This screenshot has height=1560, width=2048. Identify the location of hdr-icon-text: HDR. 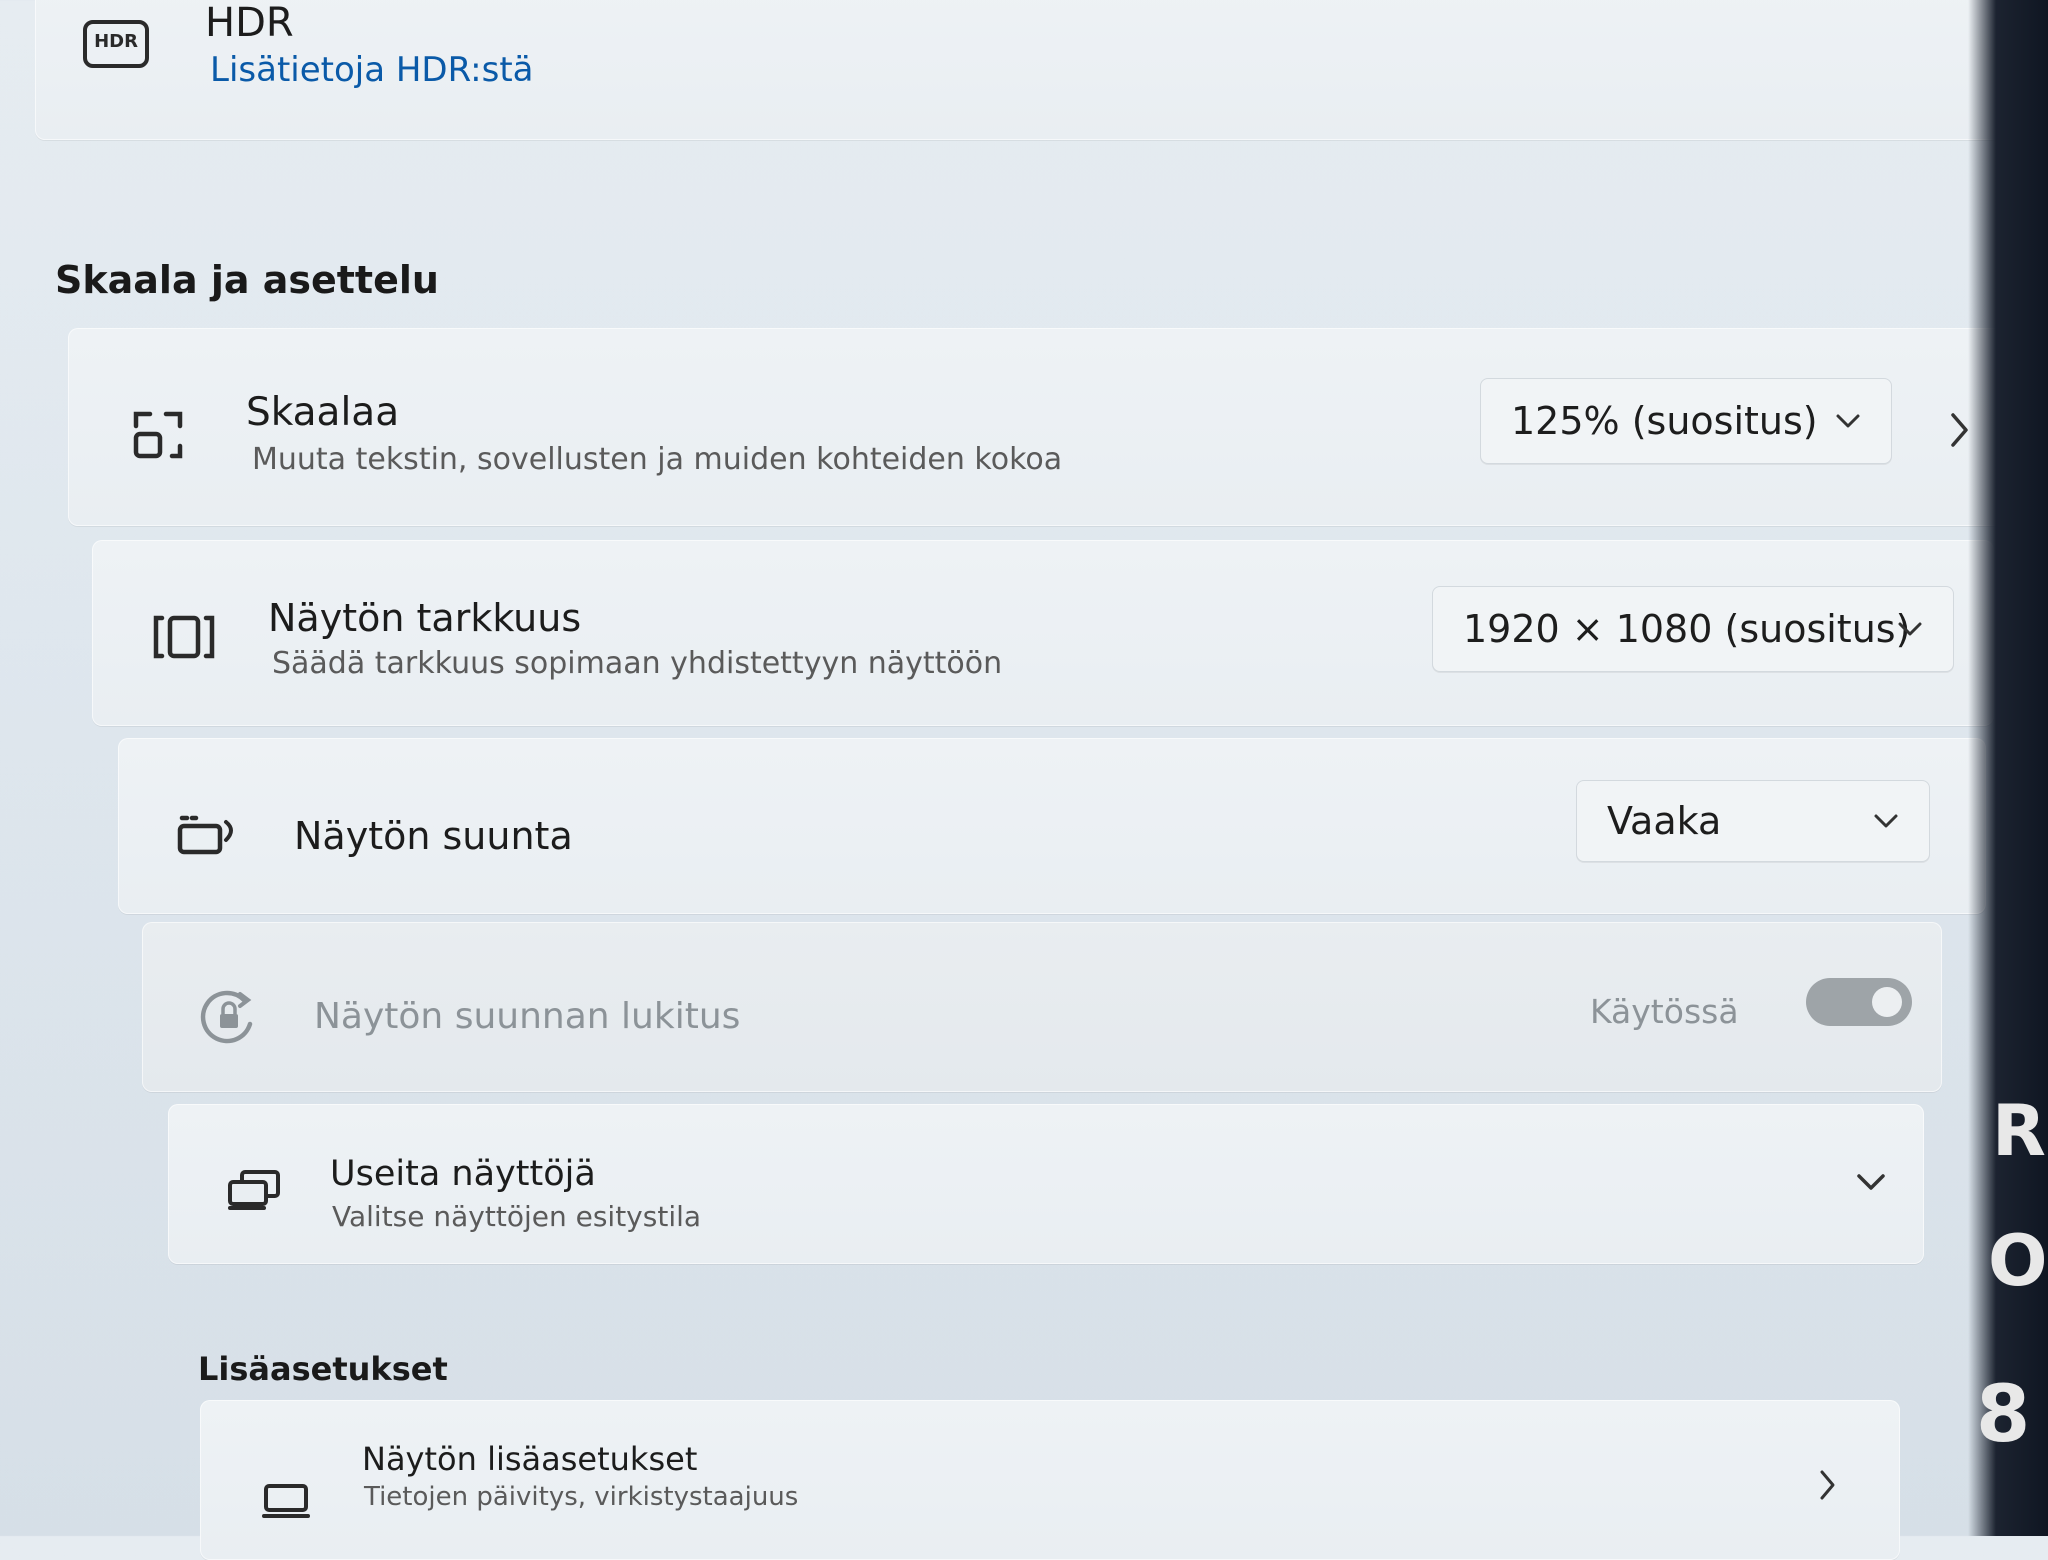
(116, 41).